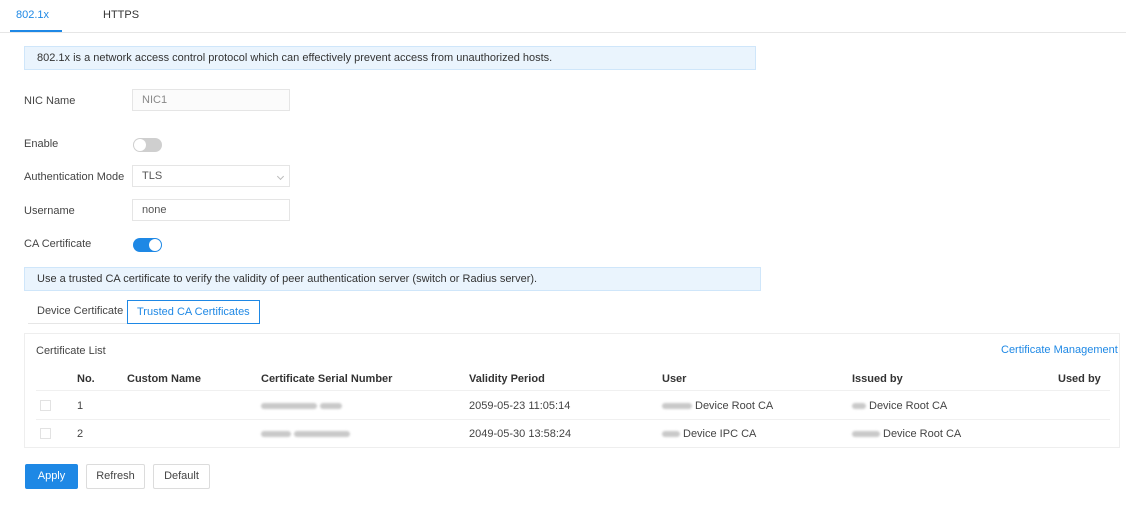  I want to click on column-header-no: No., so click(86, 379).